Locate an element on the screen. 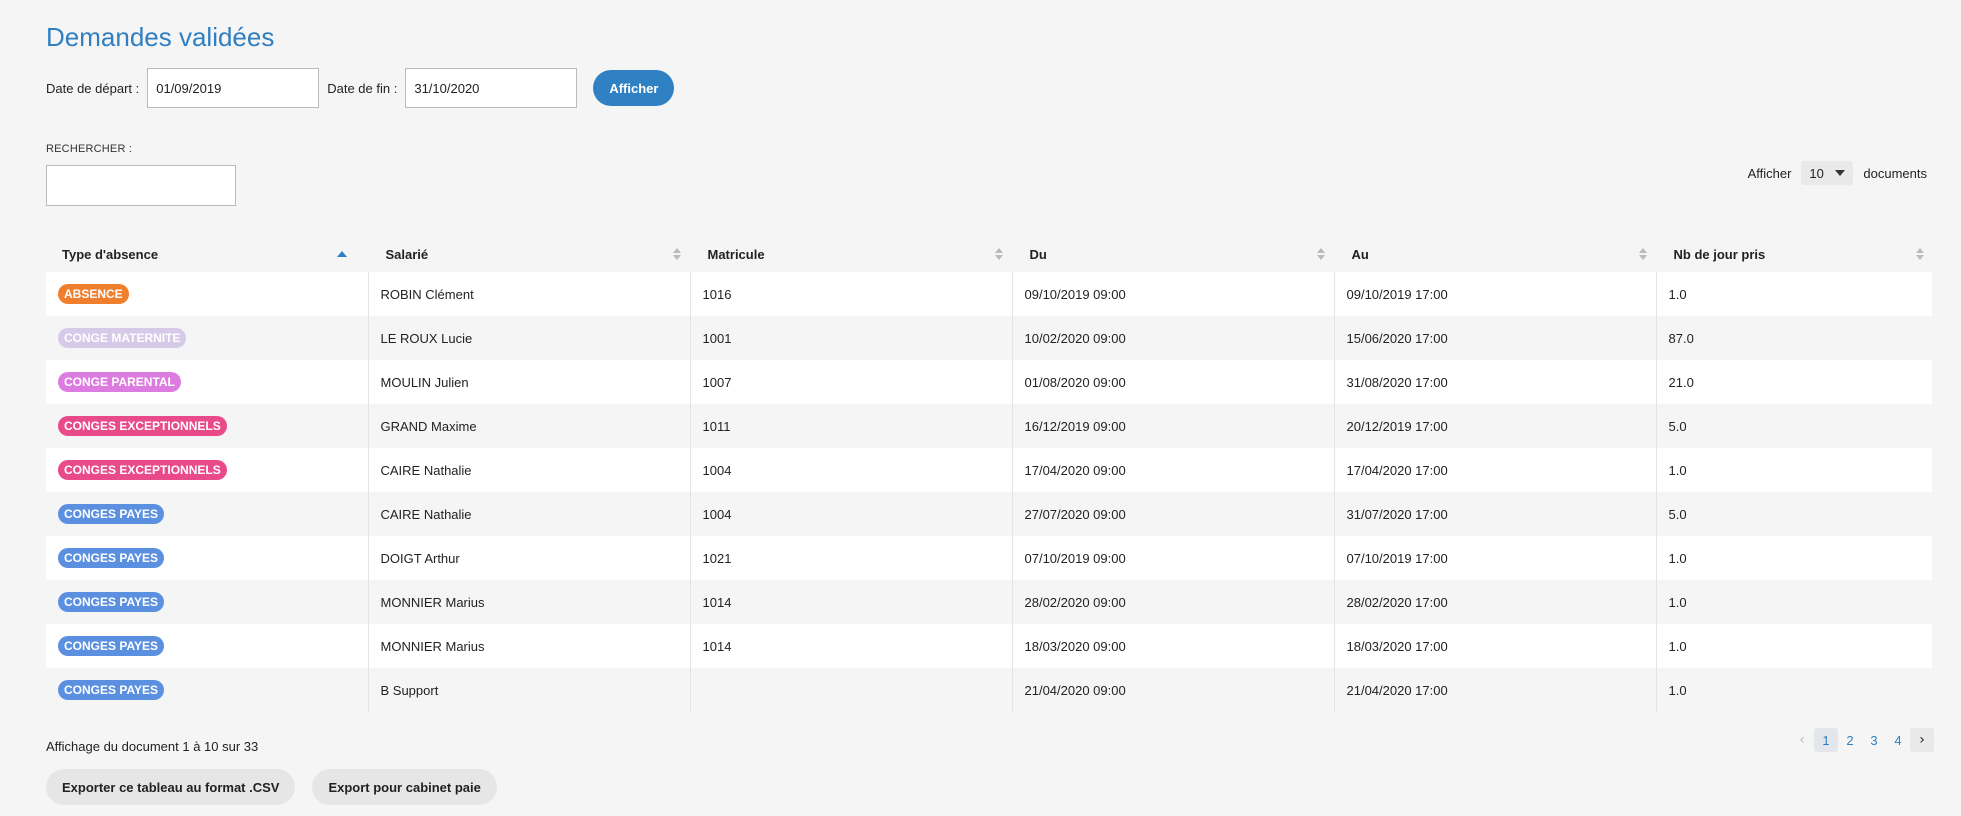 This screenshot has width=1961, height=816. pagination: ‹ 1 2 3 4 › is located at coordinates (1862, 740).